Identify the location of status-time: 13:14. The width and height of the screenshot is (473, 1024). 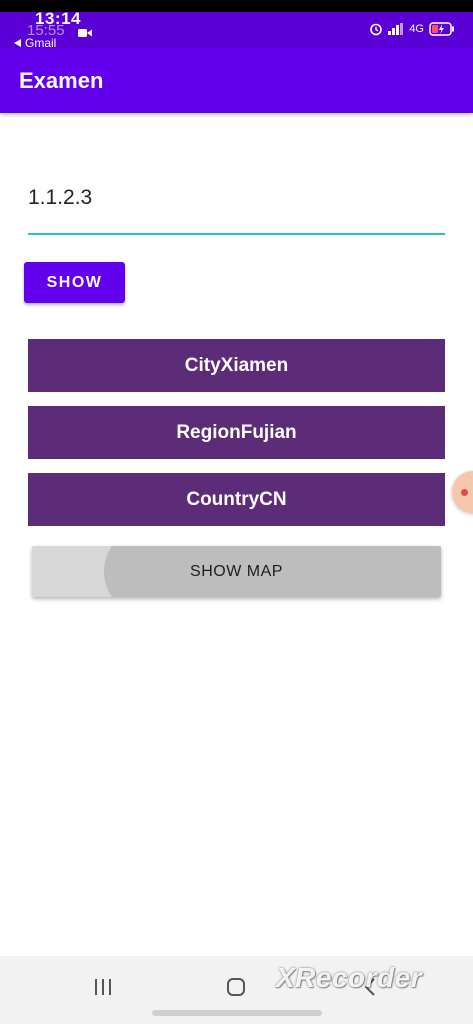
(58, 18).